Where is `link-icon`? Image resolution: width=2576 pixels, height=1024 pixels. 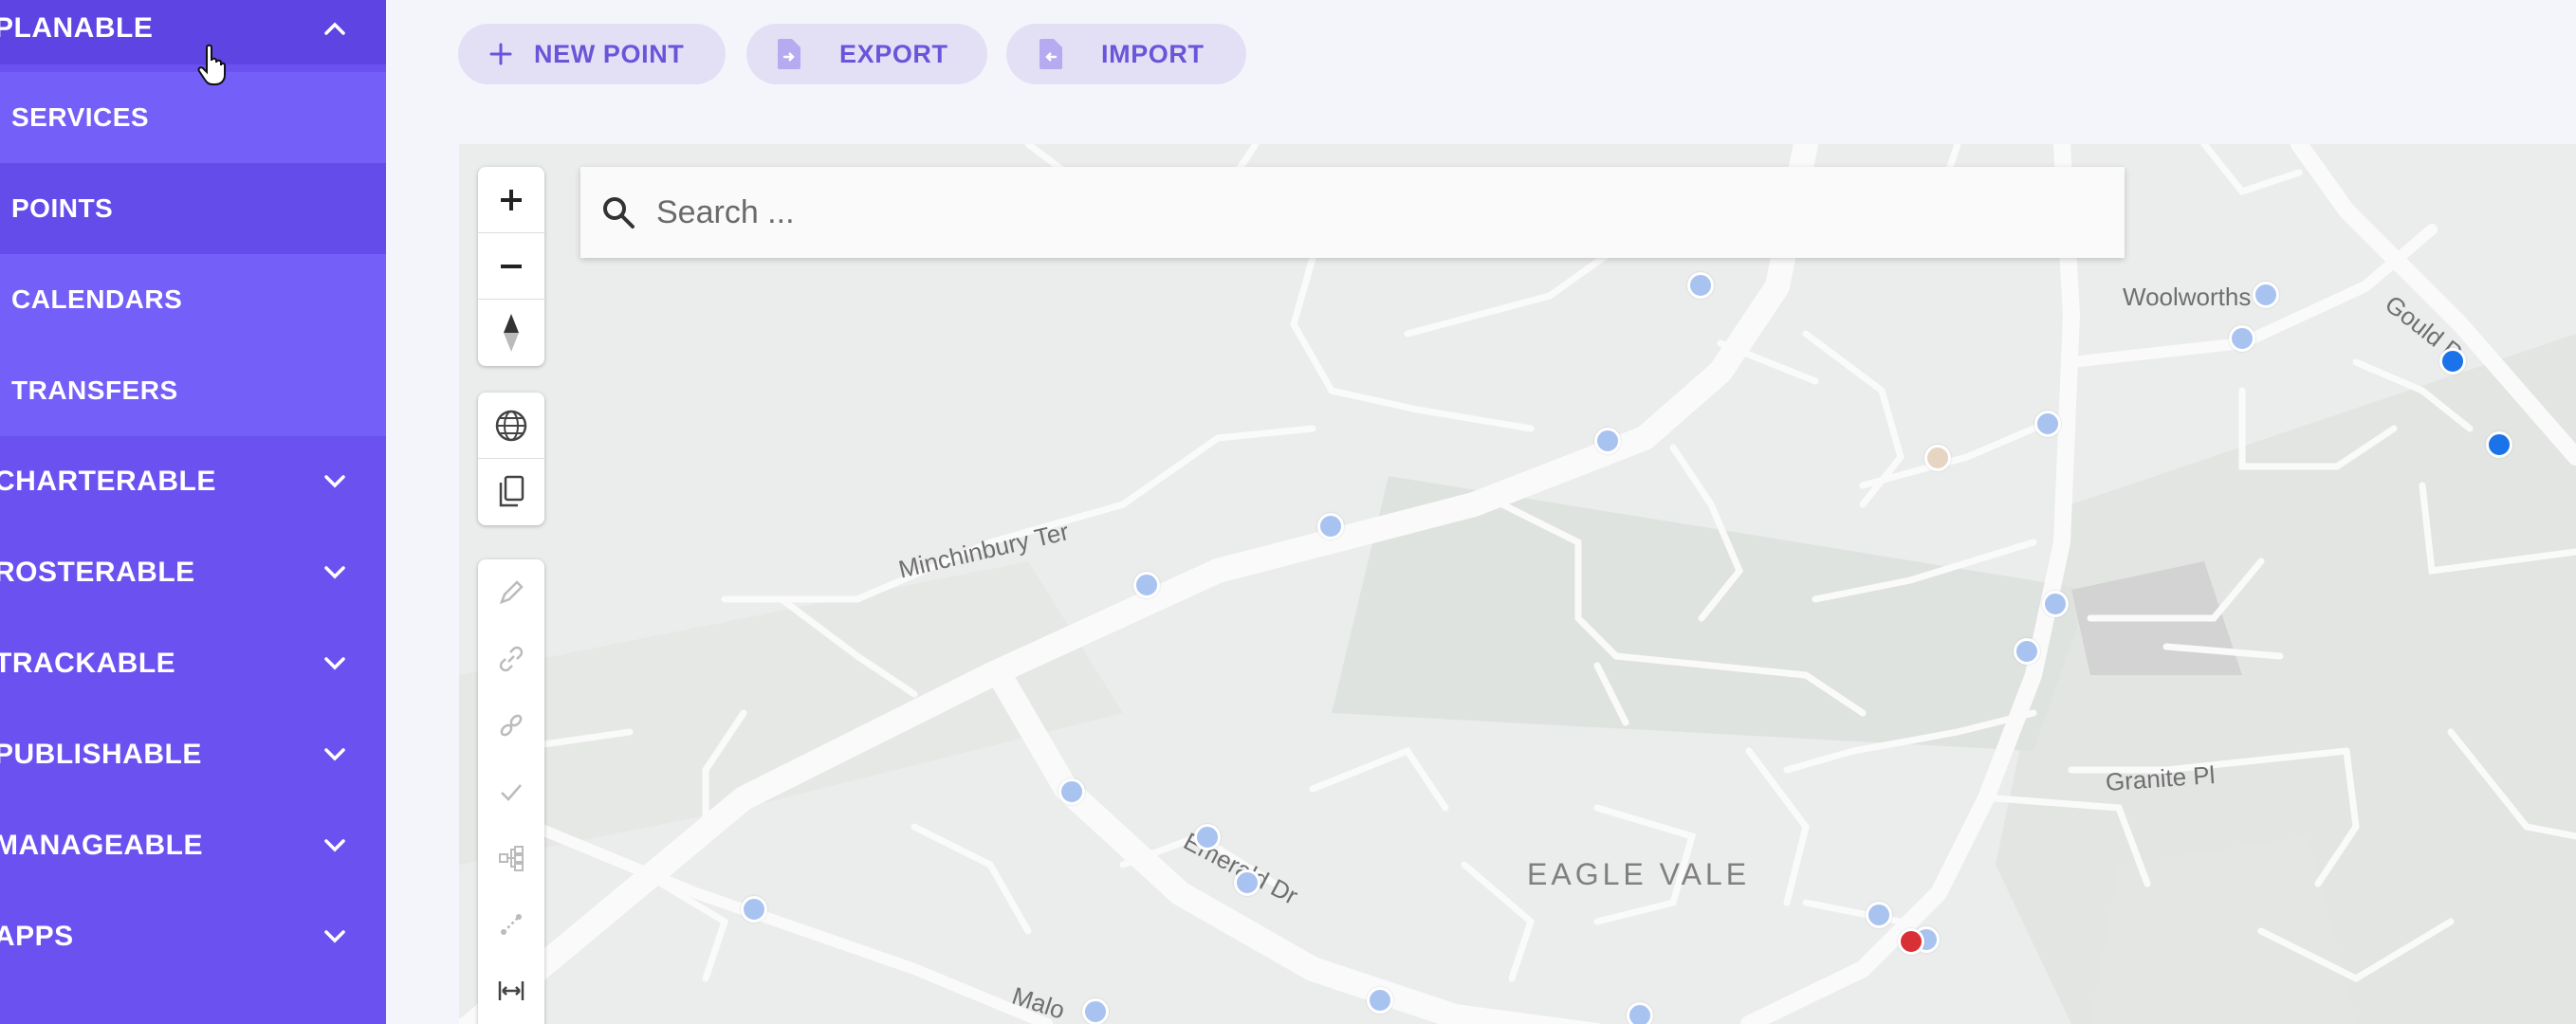 link-icon is located at coordinates (511, 659).